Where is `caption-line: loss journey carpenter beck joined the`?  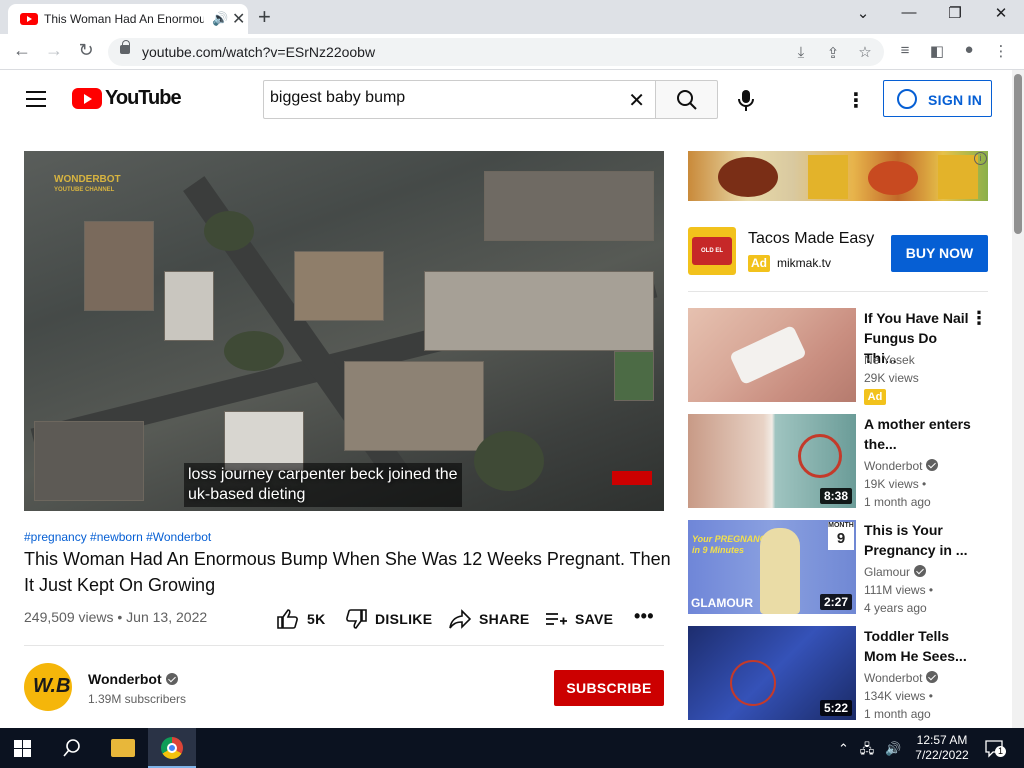 caption-line: loss journey carpenter beck joined the is located at coordinates (323, 474).